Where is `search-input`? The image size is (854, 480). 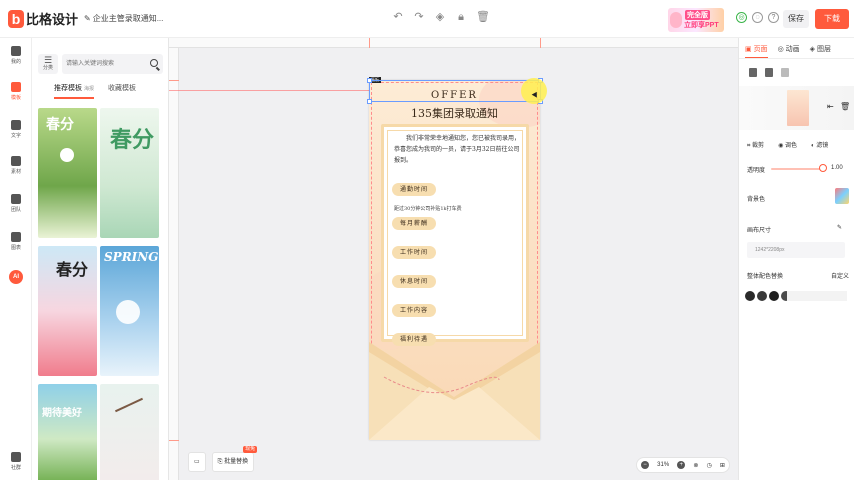
search-input is located at coordinates (106, 64).